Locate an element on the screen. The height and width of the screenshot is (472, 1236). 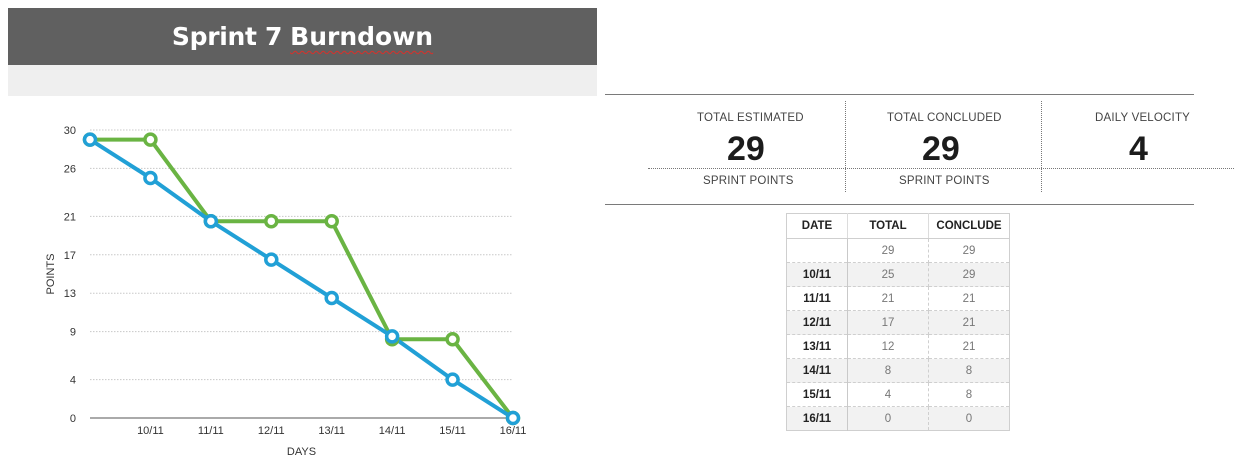
cell-total: 29 is located at coordinates (888, 250).